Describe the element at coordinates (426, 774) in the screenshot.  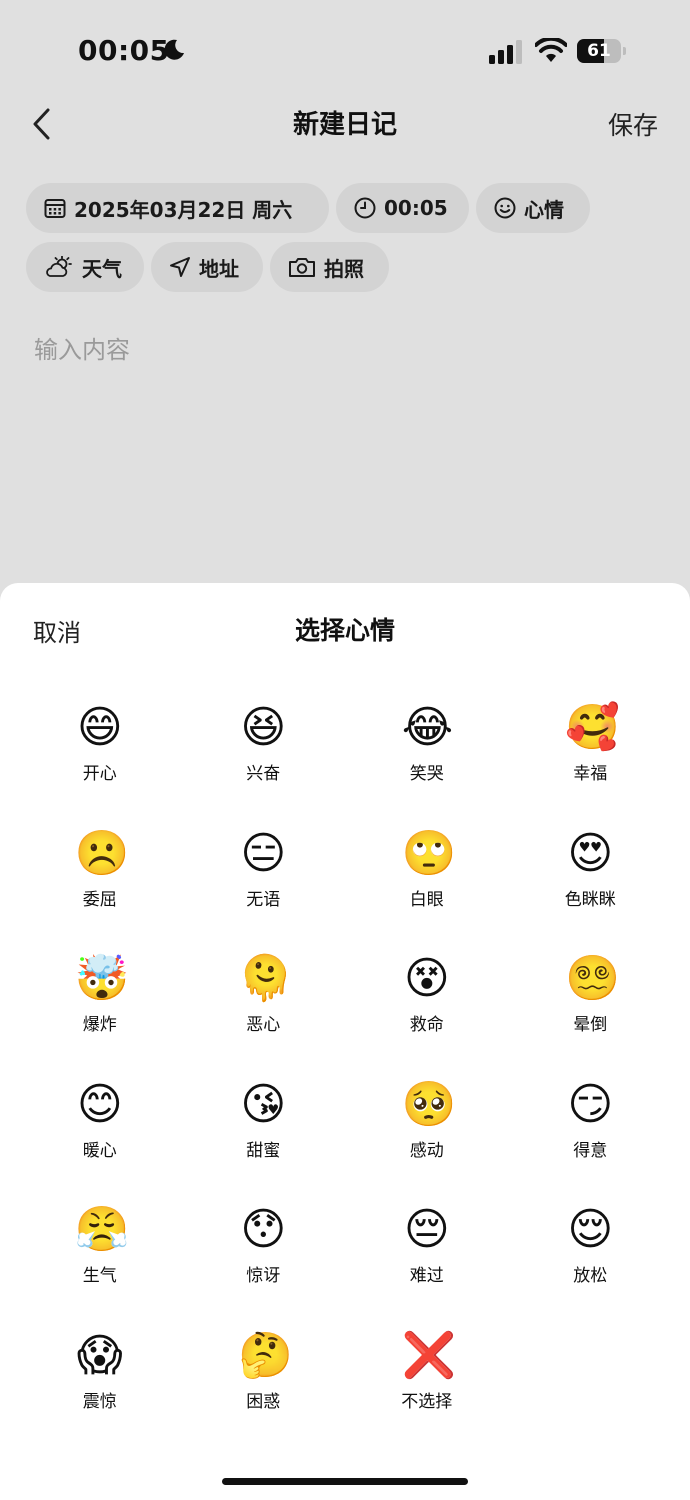
I see `mood-label: 笑哭` at that location.